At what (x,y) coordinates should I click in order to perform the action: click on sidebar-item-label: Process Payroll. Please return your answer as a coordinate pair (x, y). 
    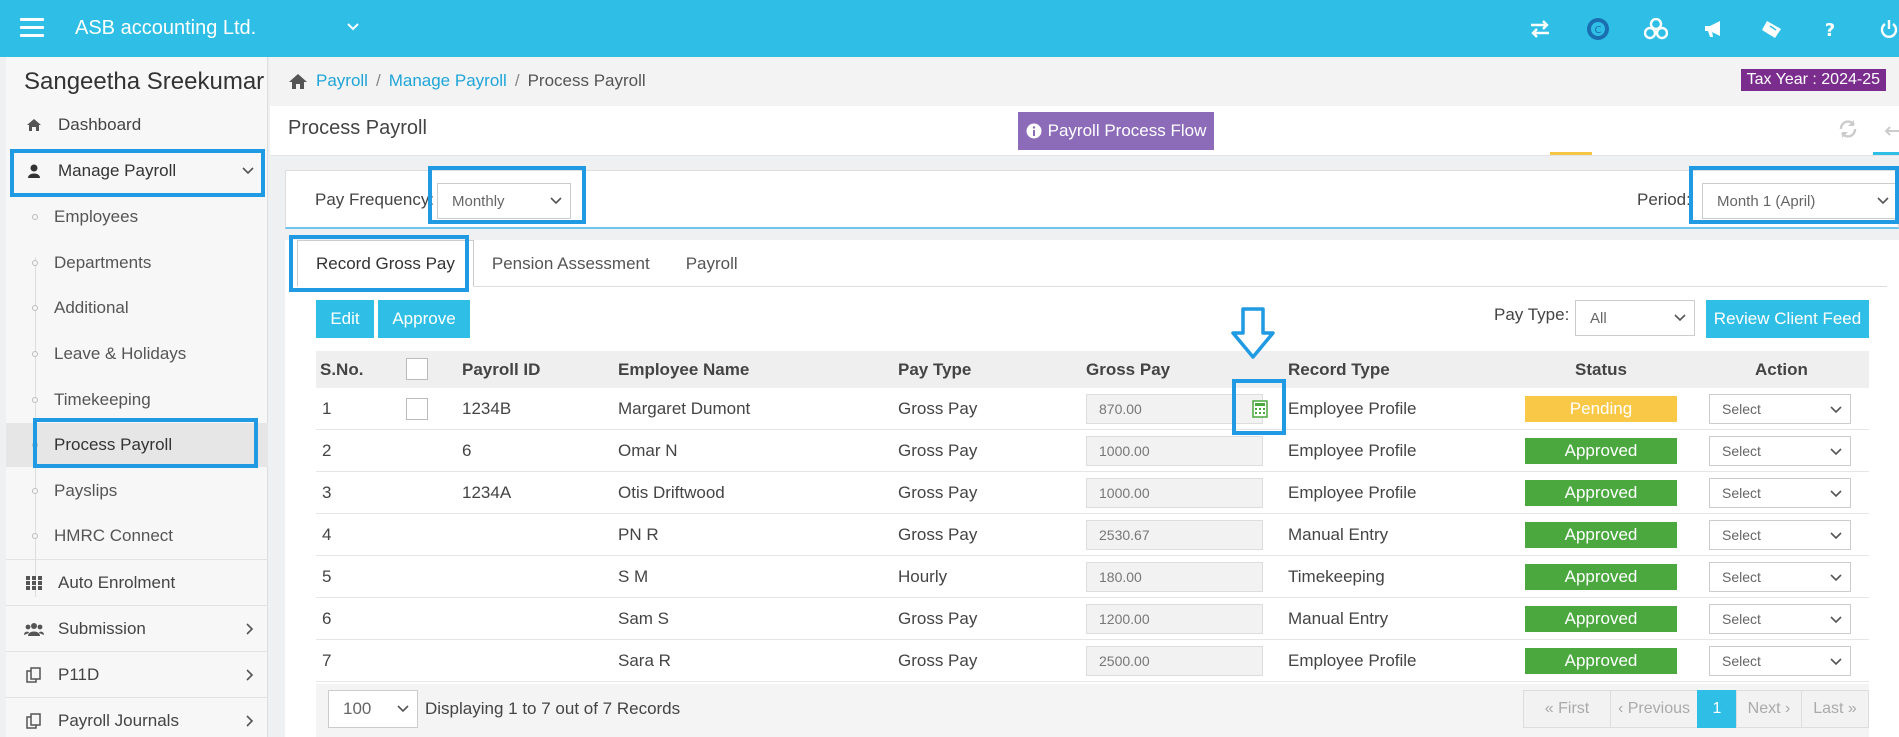
    Looking at the image, I should click on (113, 444).